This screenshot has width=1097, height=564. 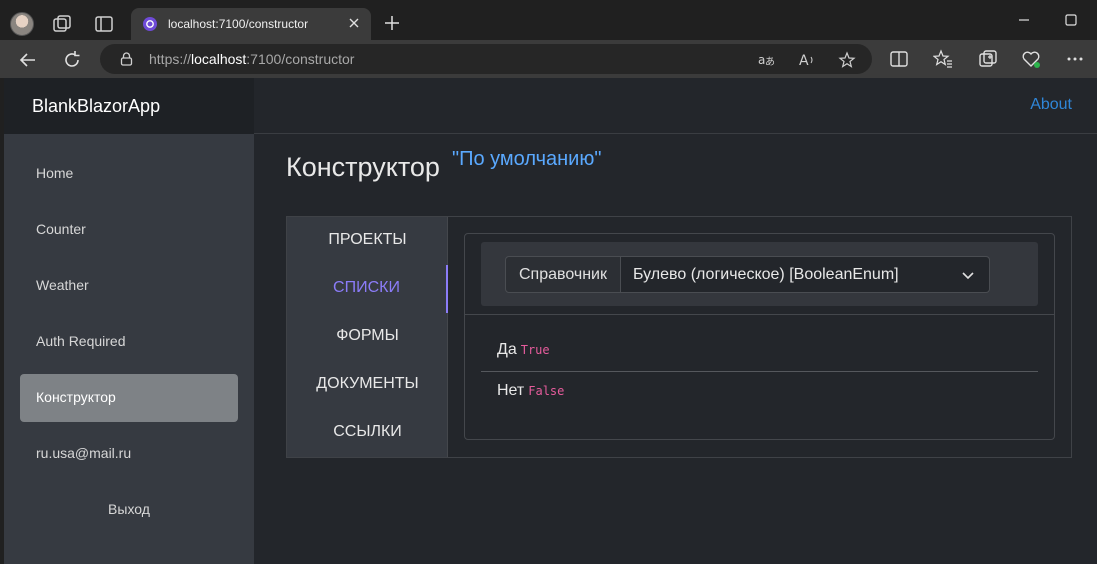 I want to click on tab-label: СПИСКИ, so click(x=366, y=287).